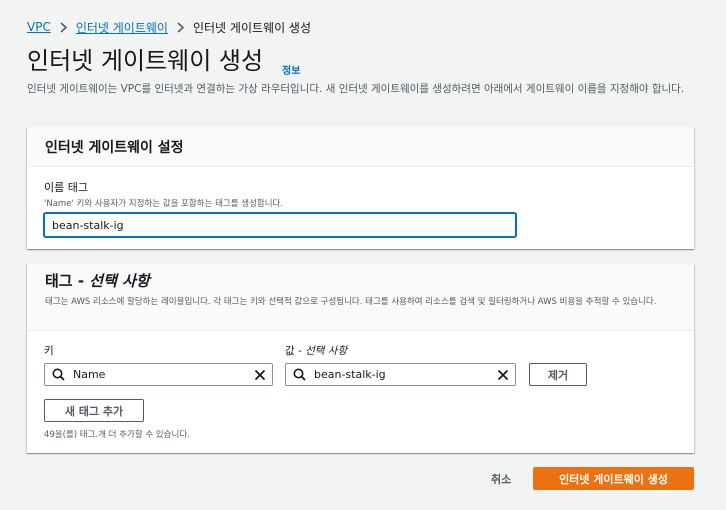 Image resolution: width=726 pixels, height=510 pixels. Describe the element at coordinates (501, 479) in the screenshot. I see `cancel-button: 취소` at that location.